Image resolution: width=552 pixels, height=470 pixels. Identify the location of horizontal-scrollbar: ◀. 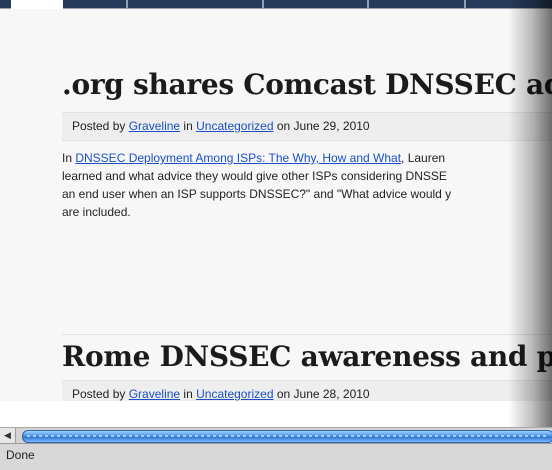
(276, 435).